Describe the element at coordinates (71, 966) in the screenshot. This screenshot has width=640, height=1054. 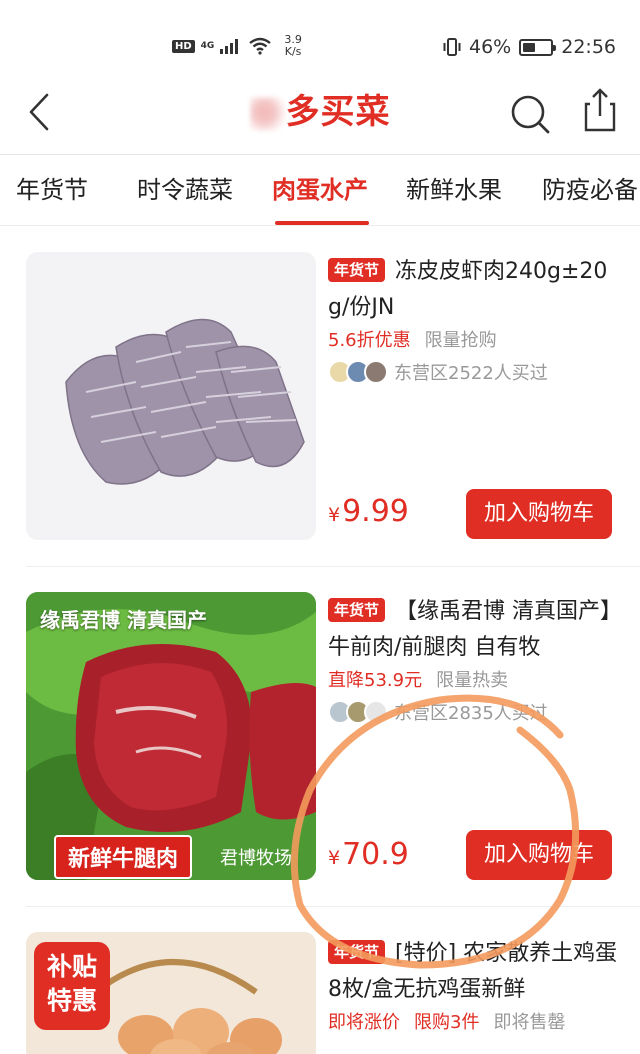
I see `subsidy-line-1: 补贴` at that location.